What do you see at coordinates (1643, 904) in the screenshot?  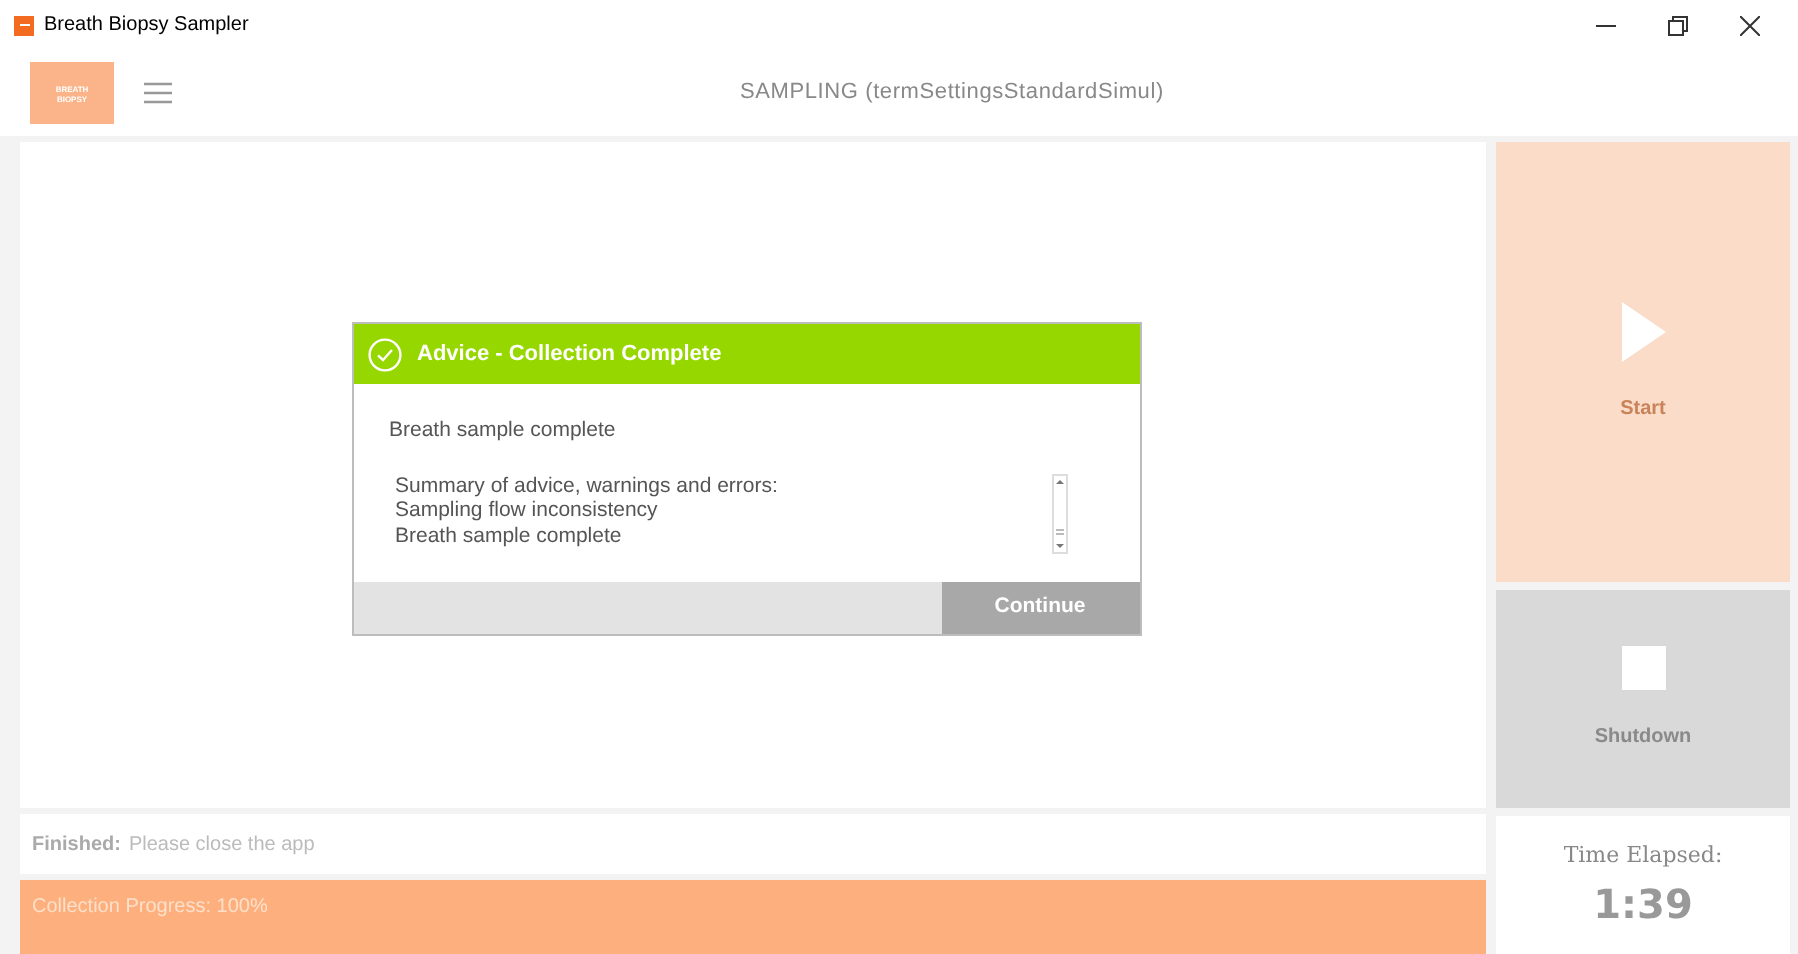 I see `timer-value: 1:39` at bounding box center [1643, 904].